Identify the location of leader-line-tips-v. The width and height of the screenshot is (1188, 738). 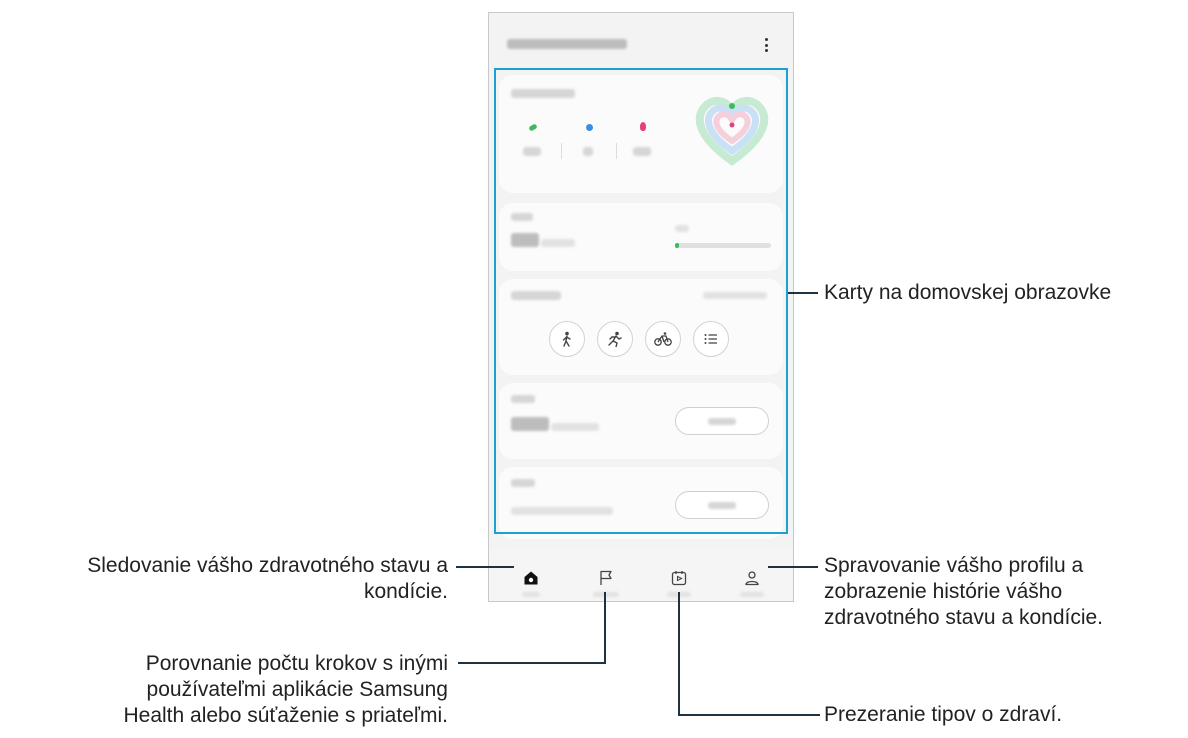
(679, 654).